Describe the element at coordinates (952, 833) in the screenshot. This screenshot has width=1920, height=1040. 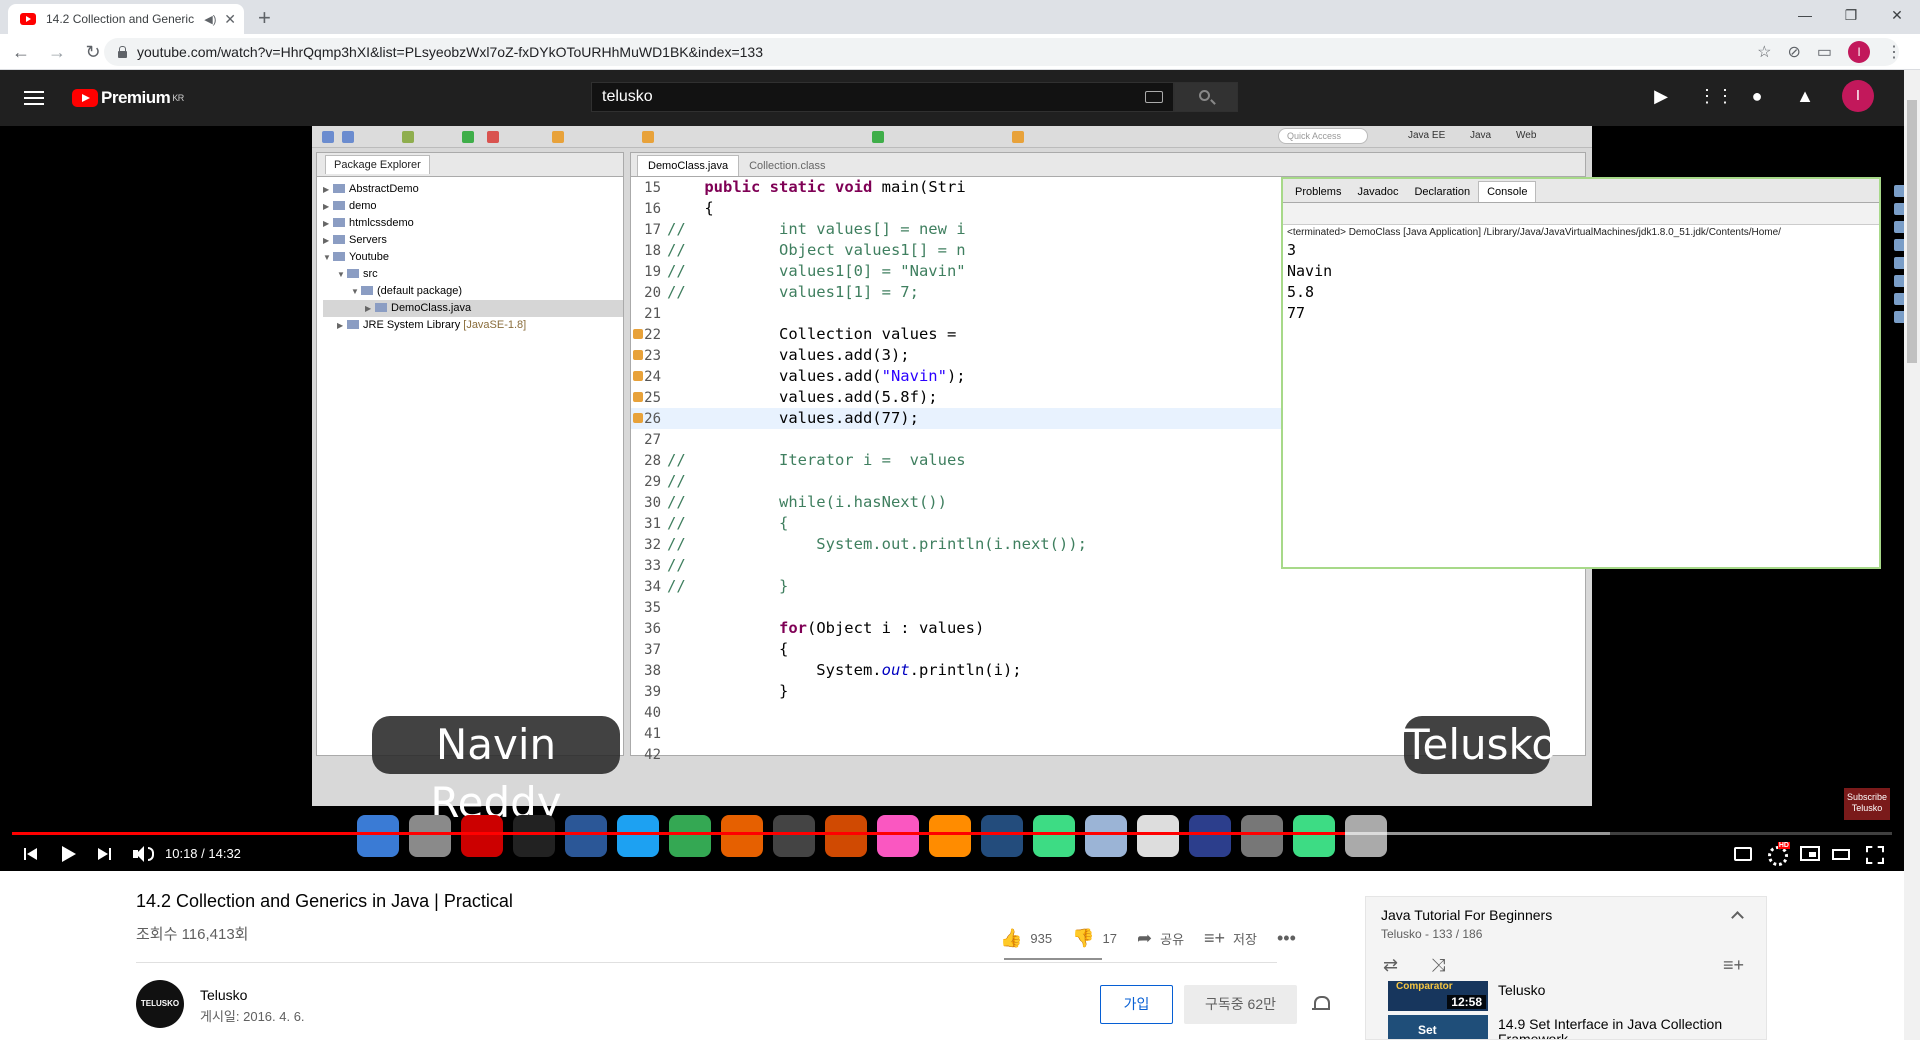
I see `progress-bar` at that location.